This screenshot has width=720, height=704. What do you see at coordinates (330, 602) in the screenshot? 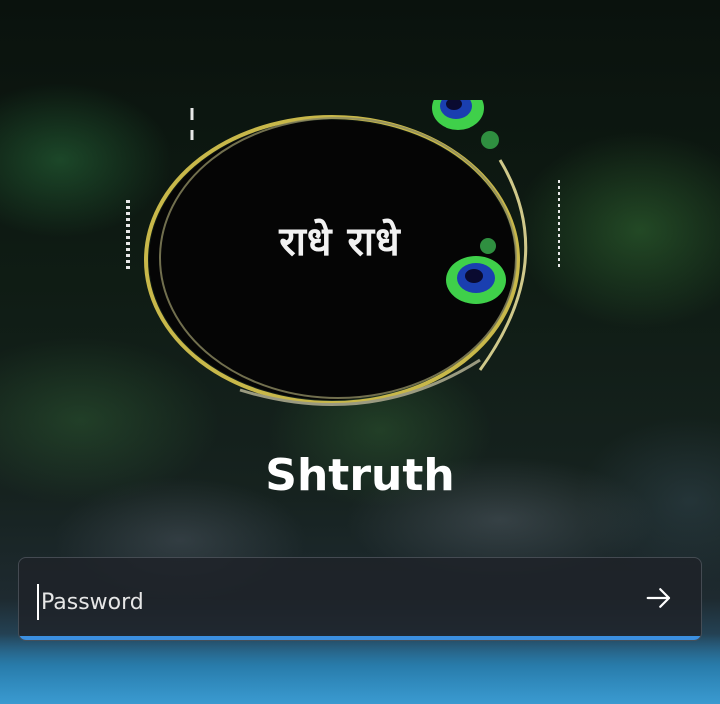
I see `password-input` at bounding box center [330, 602].